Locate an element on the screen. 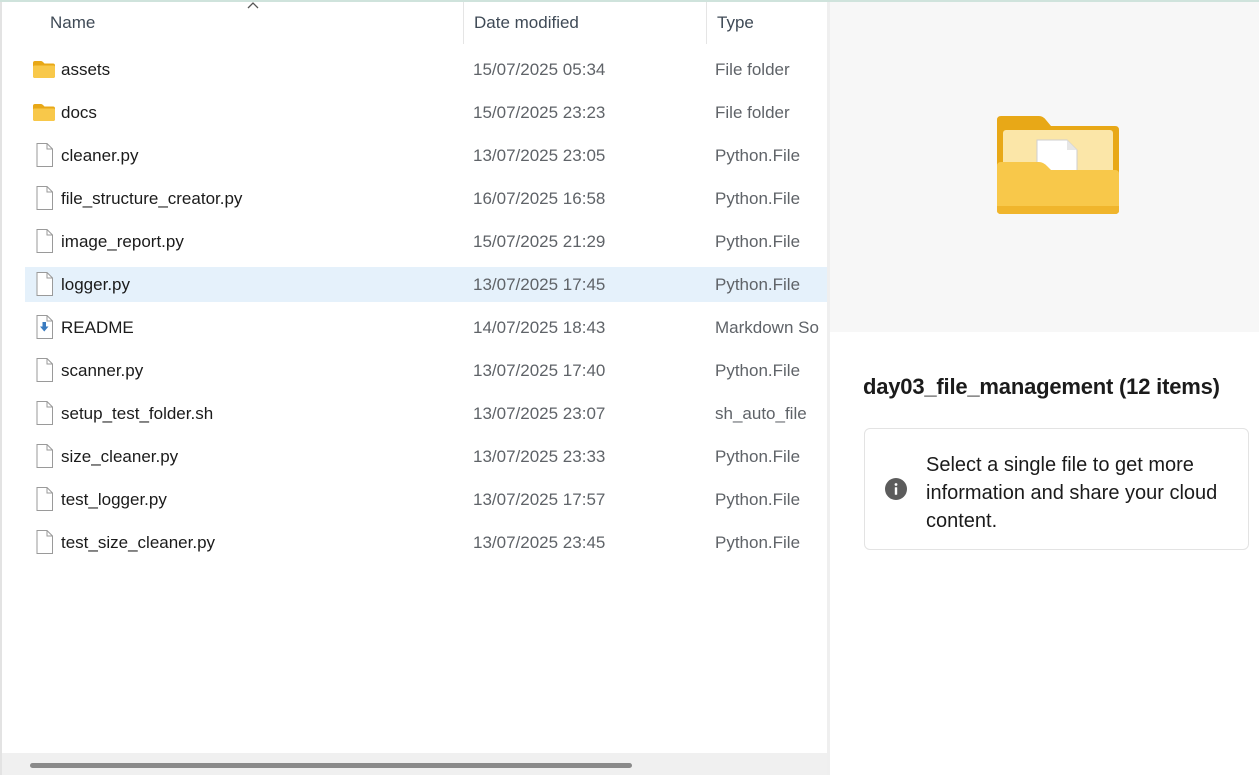  file-row: scanner.py 13/07/2025 17:40 Python.File is located at coordinates (414, 374).